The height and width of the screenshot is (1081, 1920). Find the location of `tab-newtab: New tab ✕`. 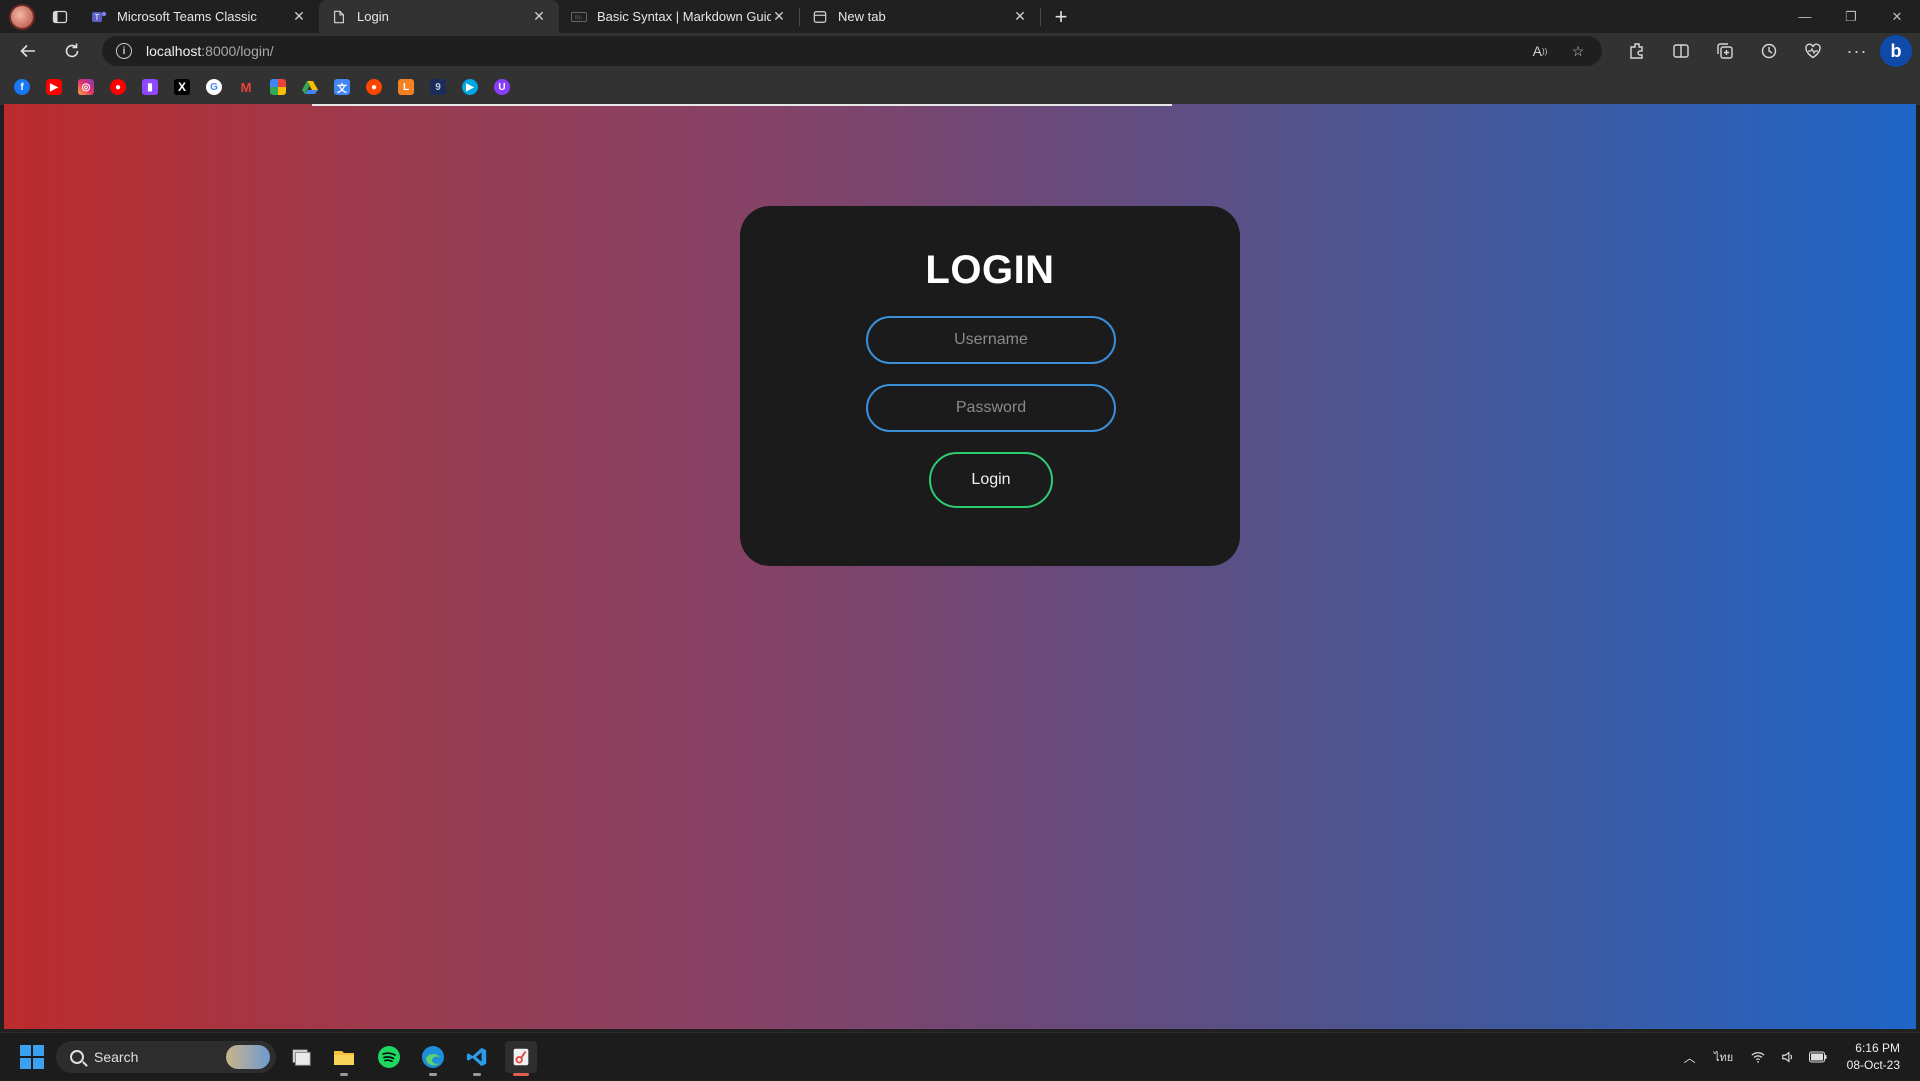

tab-newtab: New tab ✕ is located at coordinates (920, 16).